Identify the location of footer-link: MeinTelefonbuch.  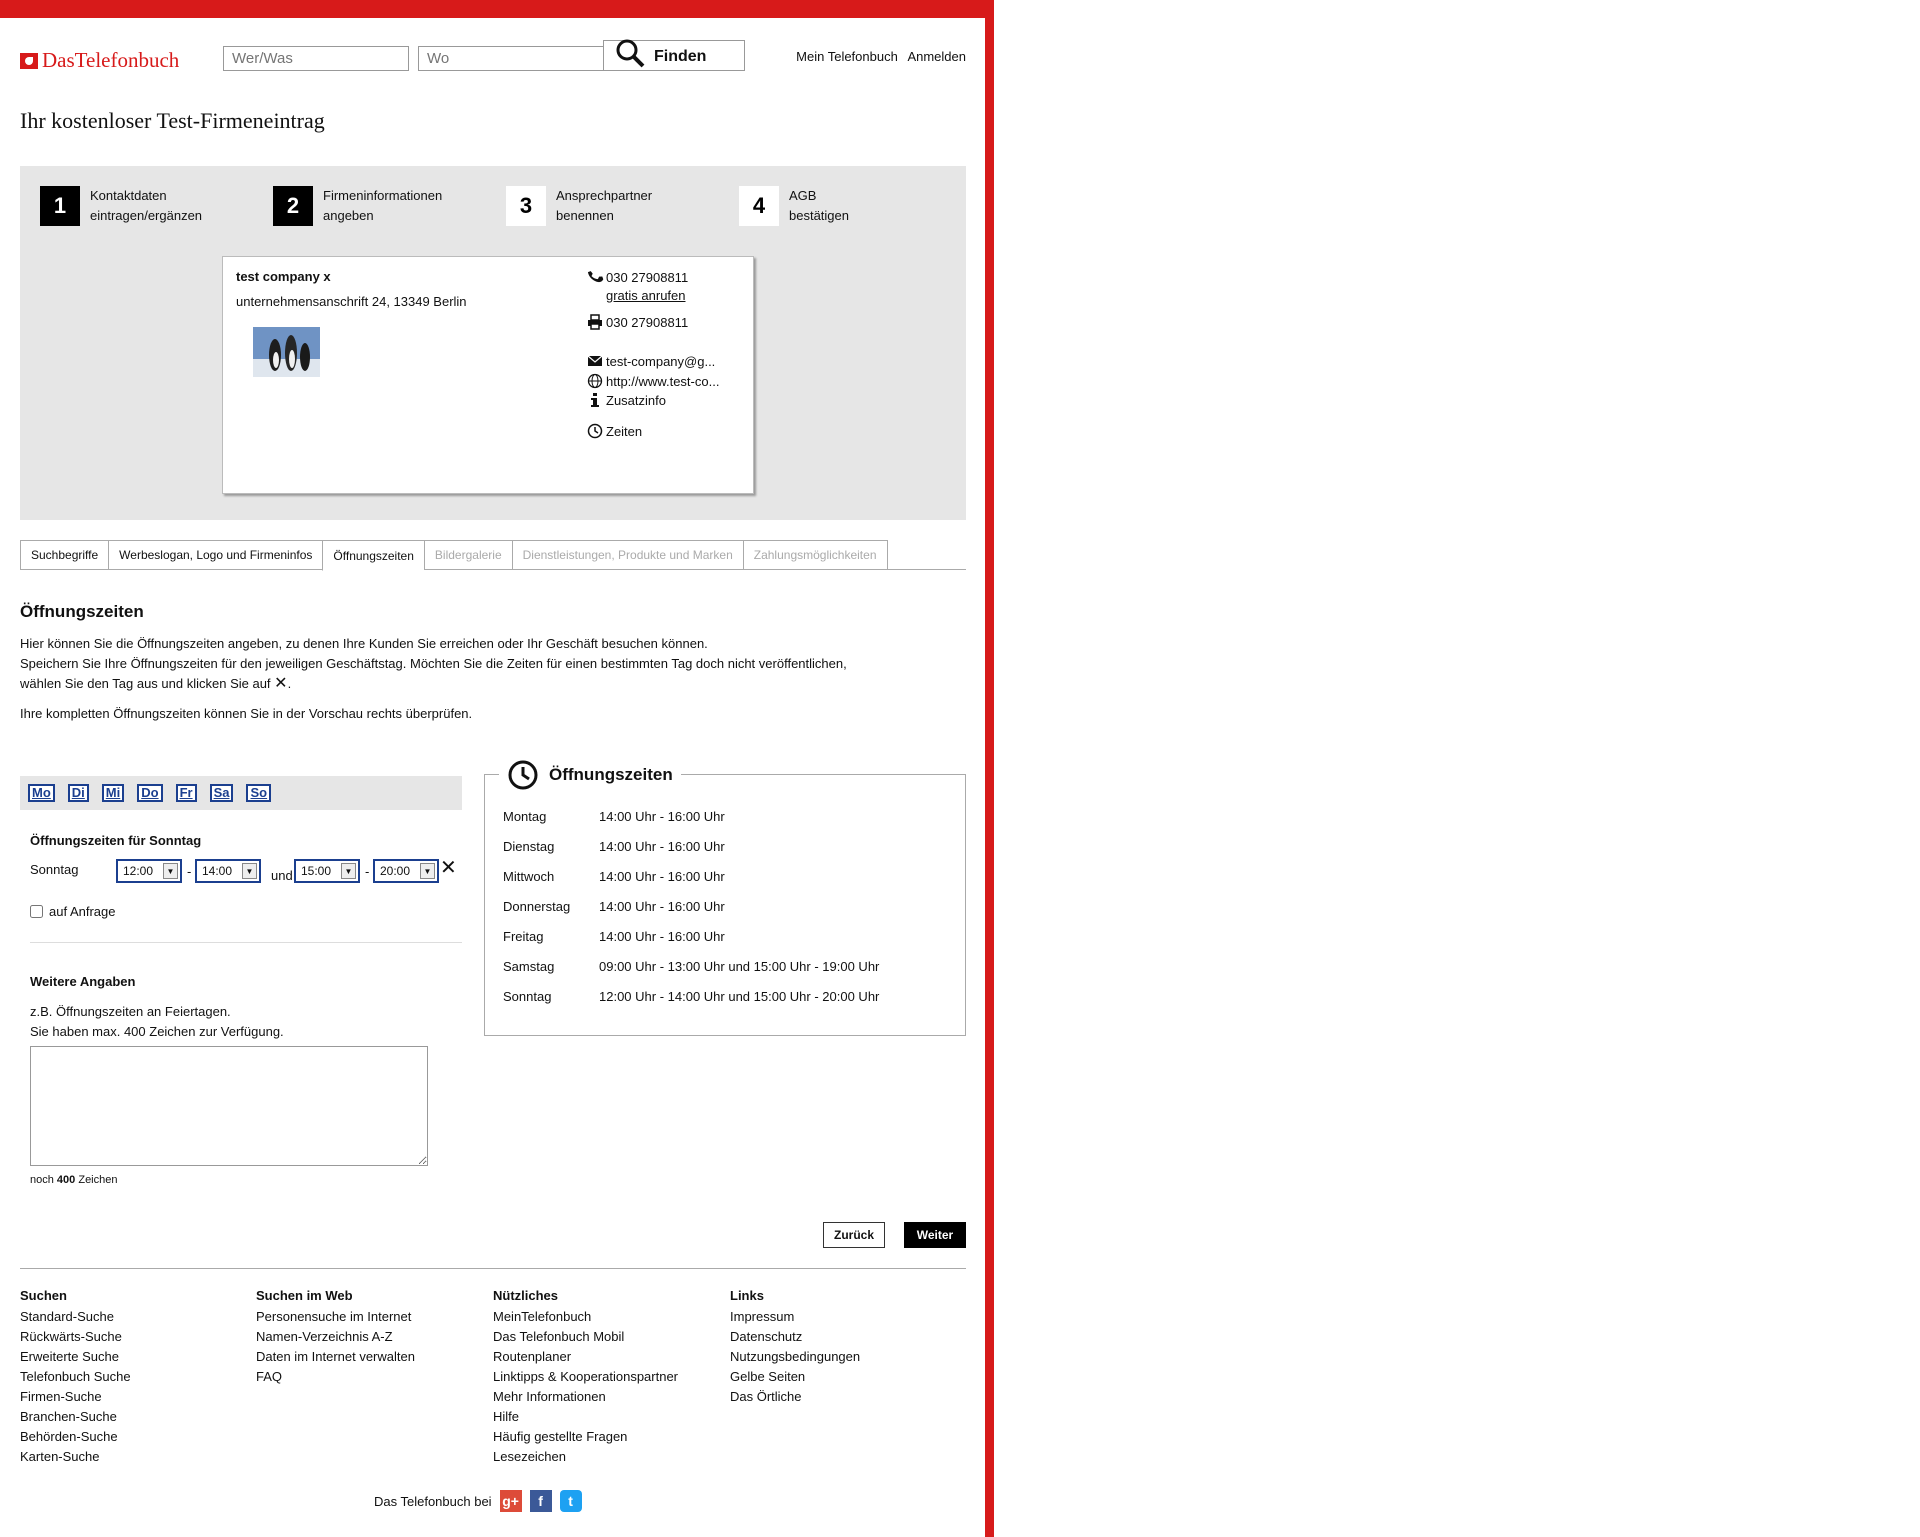
(585, 1317).